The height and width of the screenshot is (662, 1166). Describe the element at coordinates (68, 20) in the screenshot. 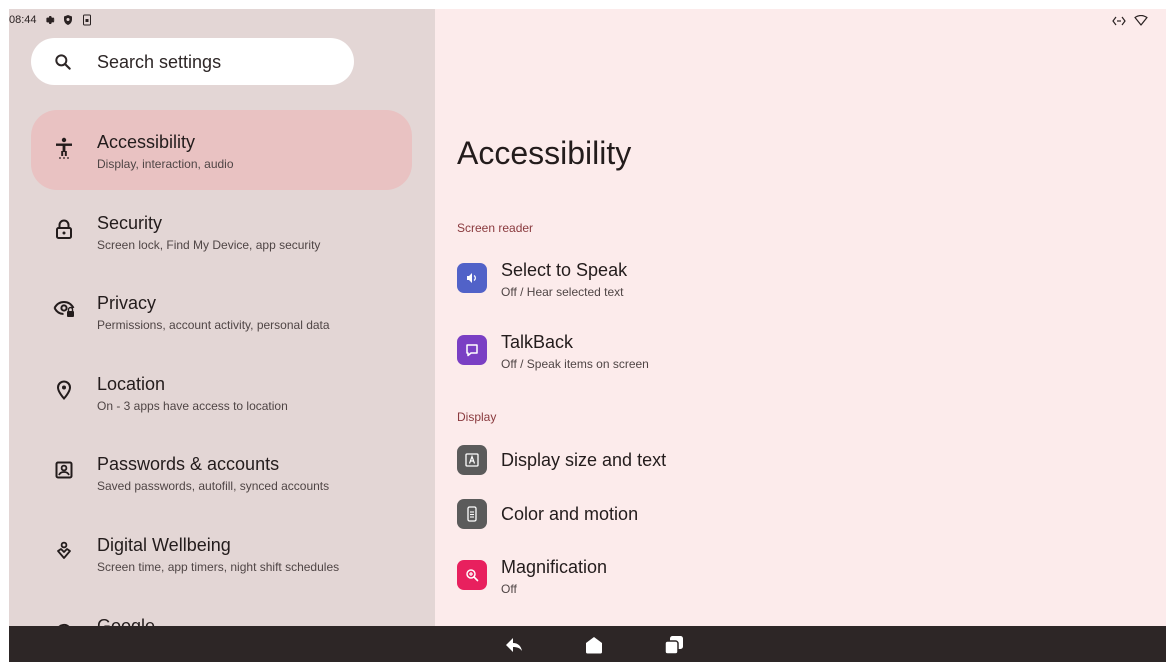

I see `shield-icon` at that location.